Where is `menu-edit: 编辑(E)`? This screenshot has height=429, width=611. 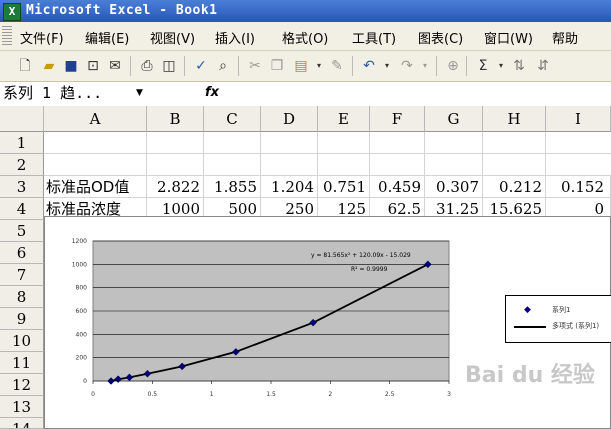 menu-edit: 编辑(E) is located at coordinates (107, 37).